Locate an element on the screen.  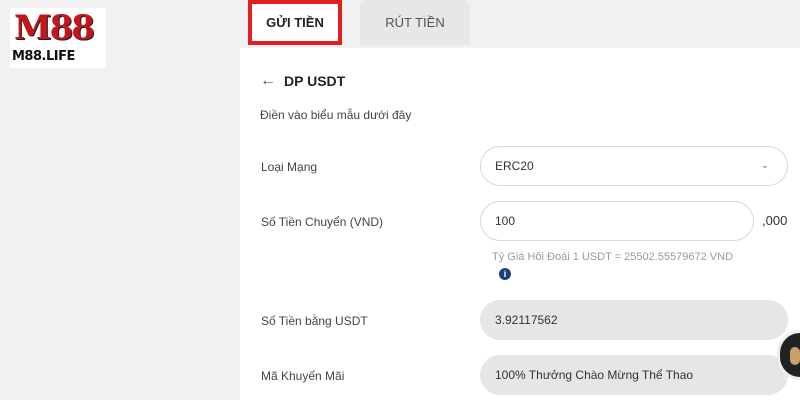
arrow-left-icon: ← is located at coordinates (268, 81).